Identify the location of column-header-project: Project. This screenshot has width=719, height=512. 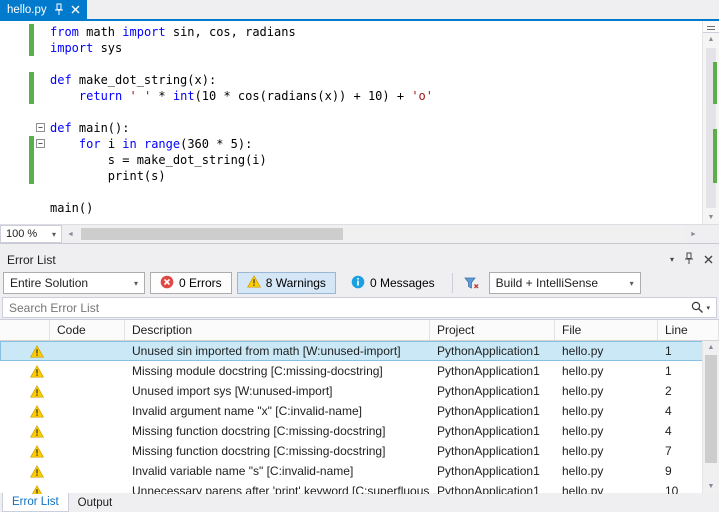
(492, 330).